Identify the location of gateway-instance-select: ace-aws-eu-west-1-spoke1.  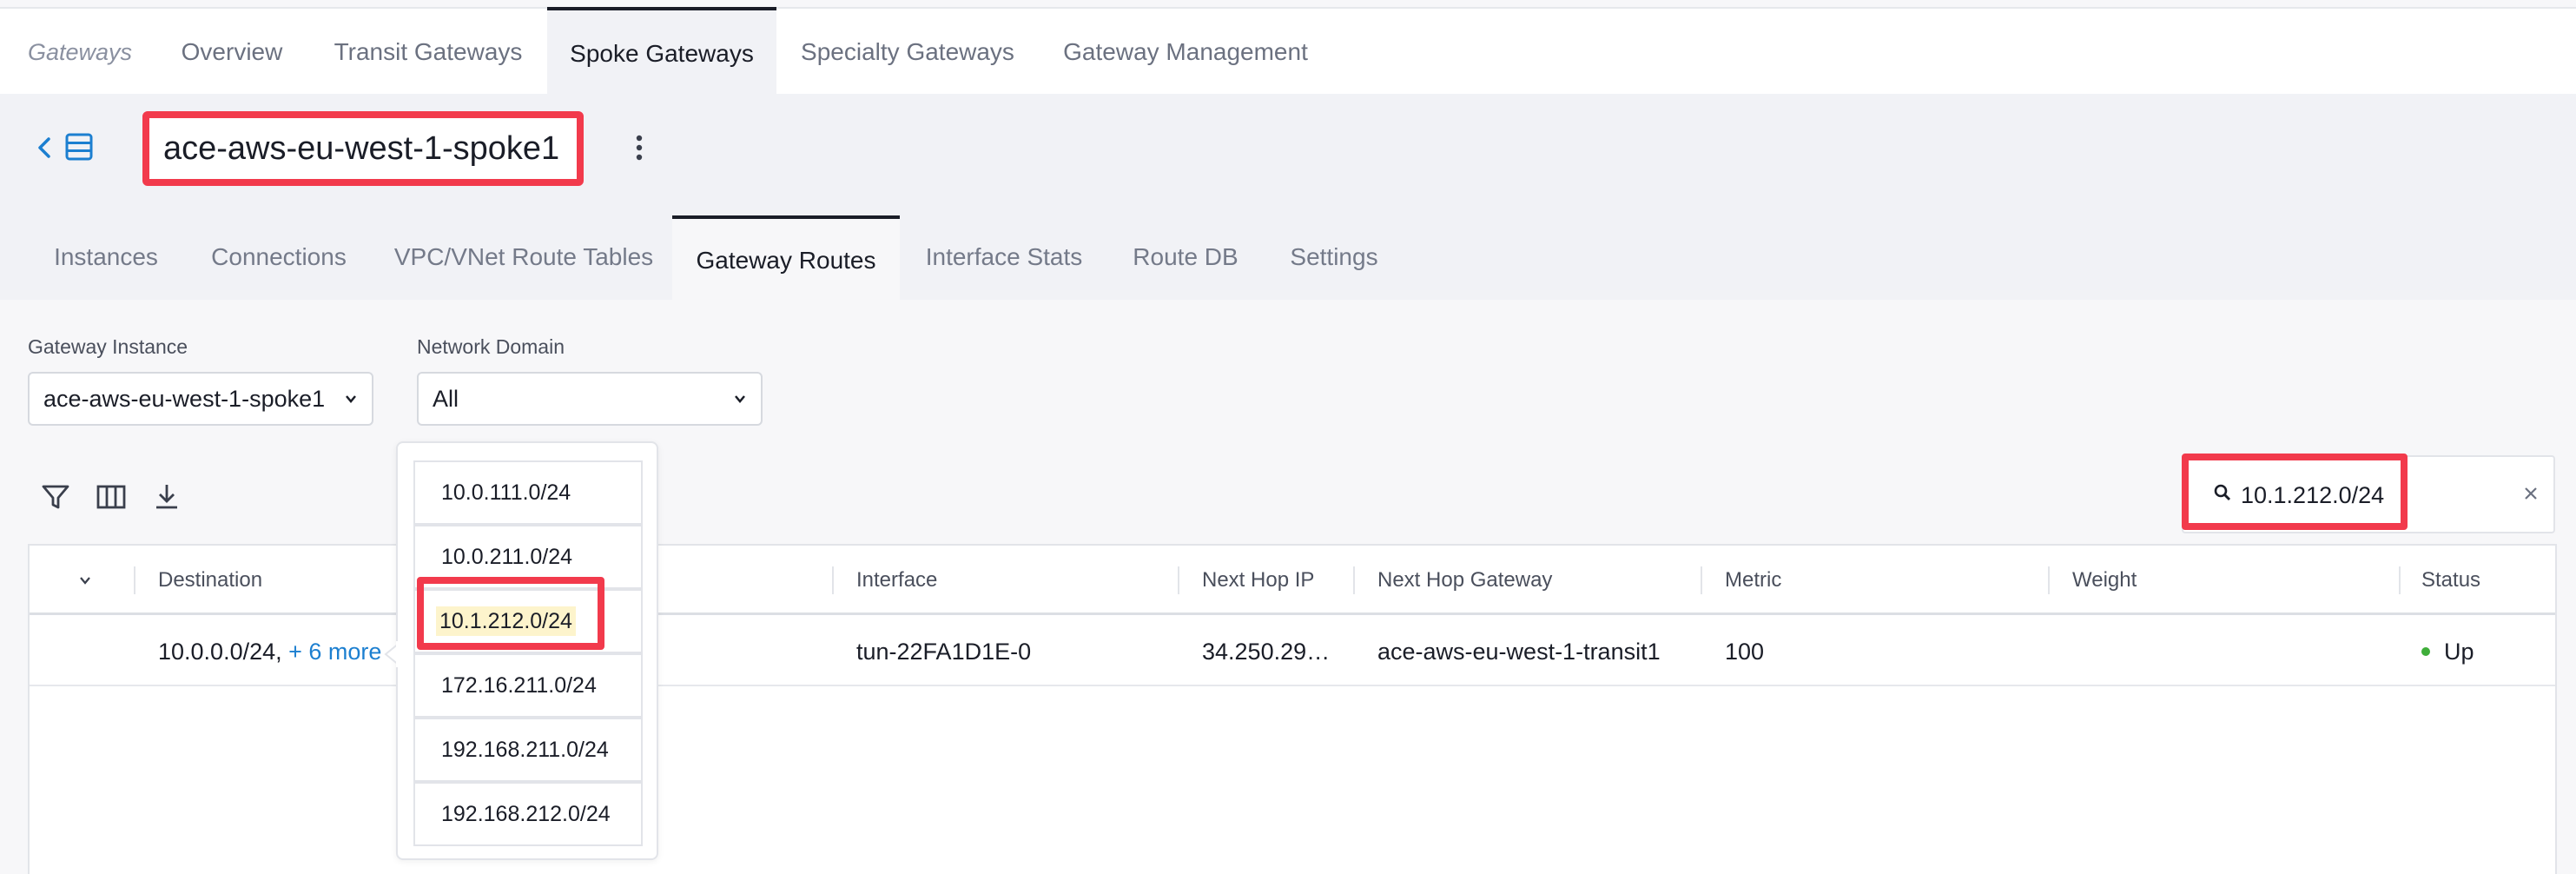
(200, 399).